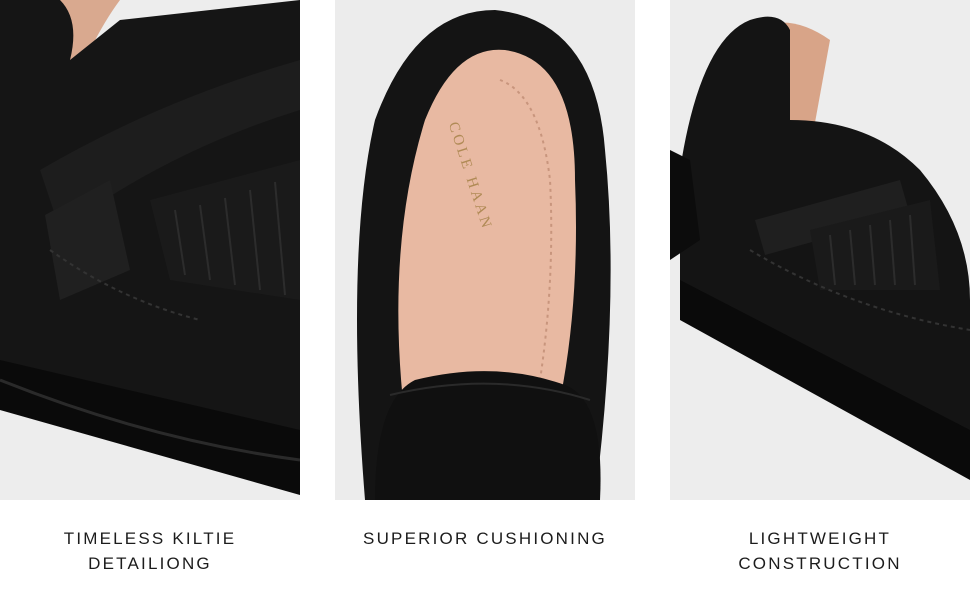  I want to click on caption-line: DETAILIONG, so click(150, 563).